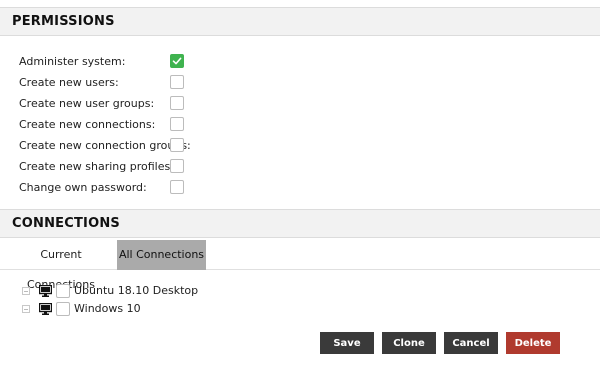 This screenshot has width=600, height=372. I want to click on connections-title: CONNECTIONS, so click(66, 223).